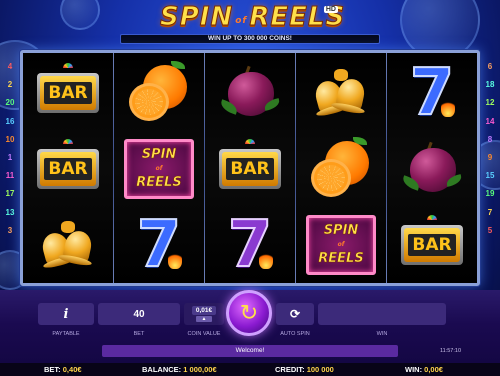 This screenshot has width=500, height=376. I want to click on reel-symbol-plum, so click(250, 93).